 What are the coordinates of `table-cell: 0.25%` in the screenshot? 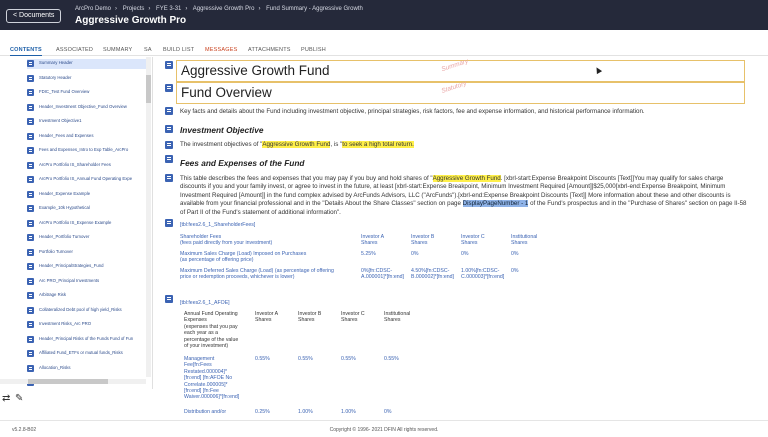 It's located at (262, 412).